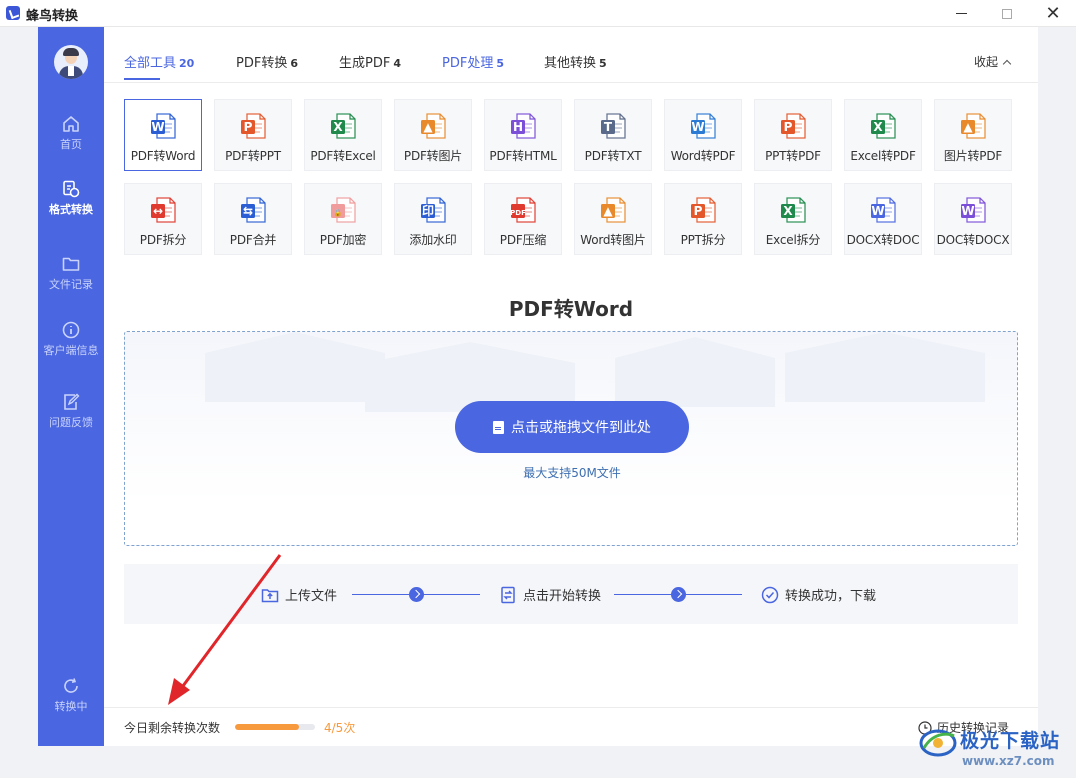 The image size is (1076, 778). I want to click on ppt-split-icon: P, so click(703, 210).